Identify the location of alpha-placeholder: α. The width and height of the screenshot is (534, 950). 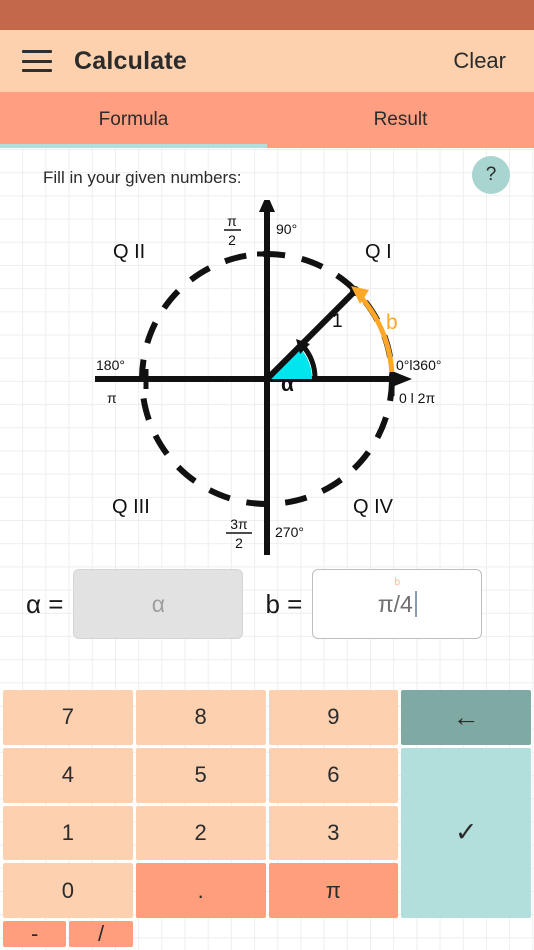
(158, 603).